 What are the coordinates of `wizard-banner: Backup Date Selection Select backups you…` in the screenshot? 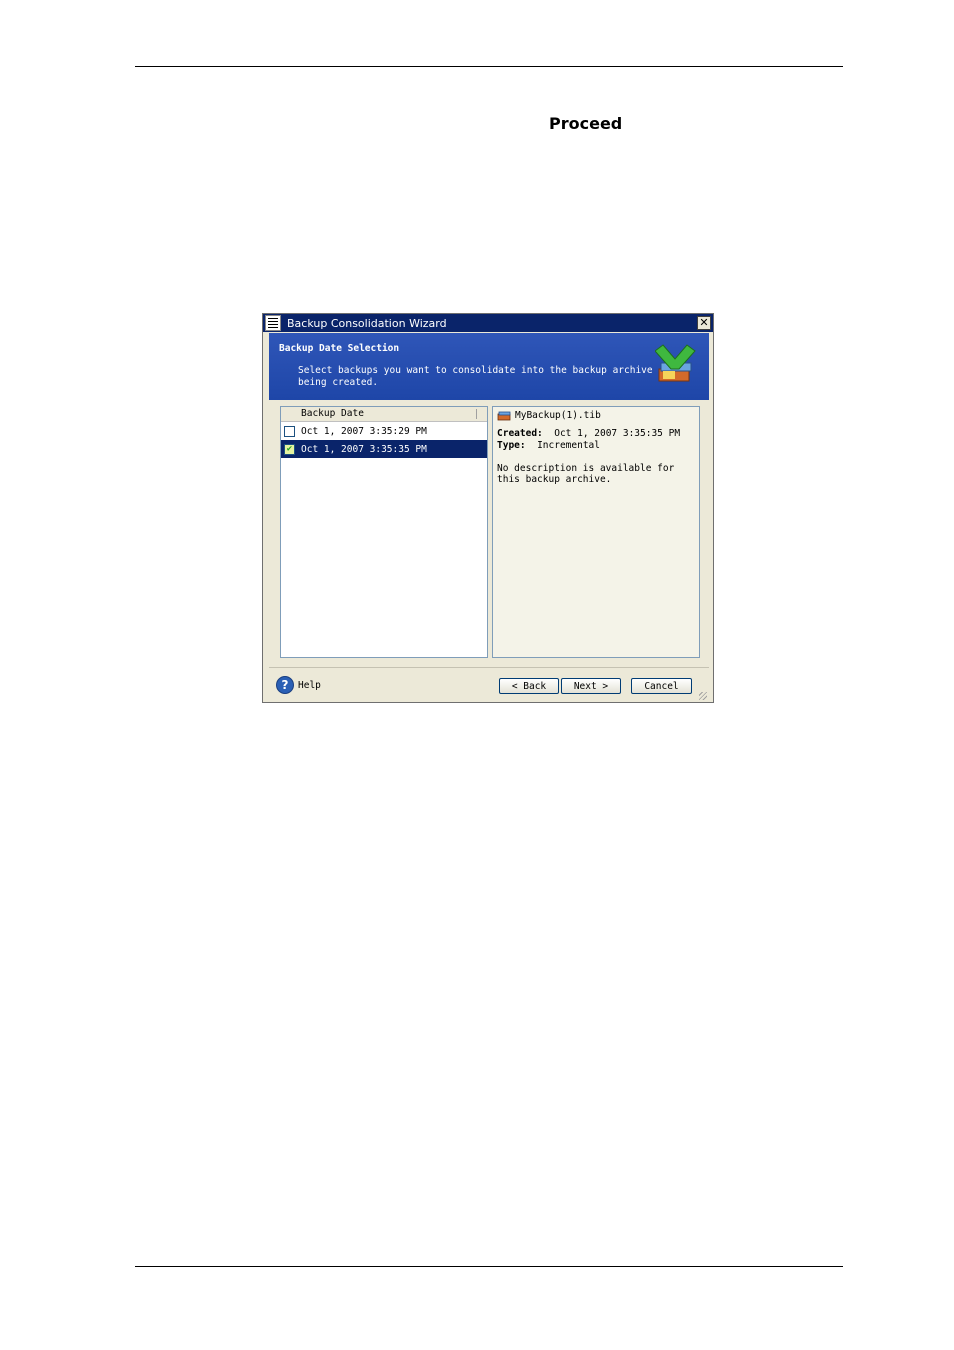 It's located at (489, 366).